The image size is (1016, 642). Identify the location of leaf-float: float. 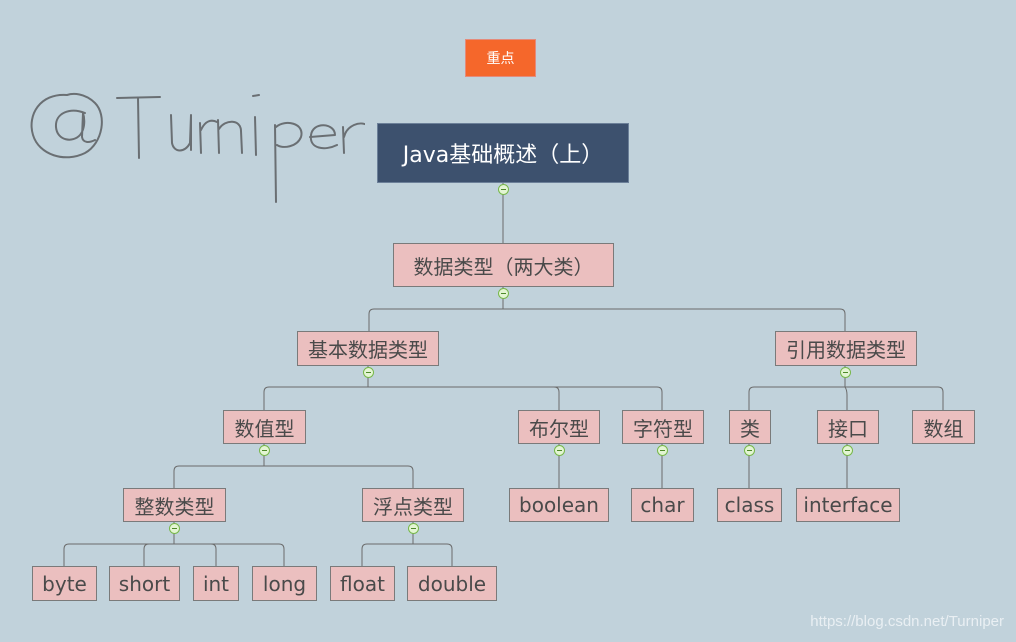
(362, 583).